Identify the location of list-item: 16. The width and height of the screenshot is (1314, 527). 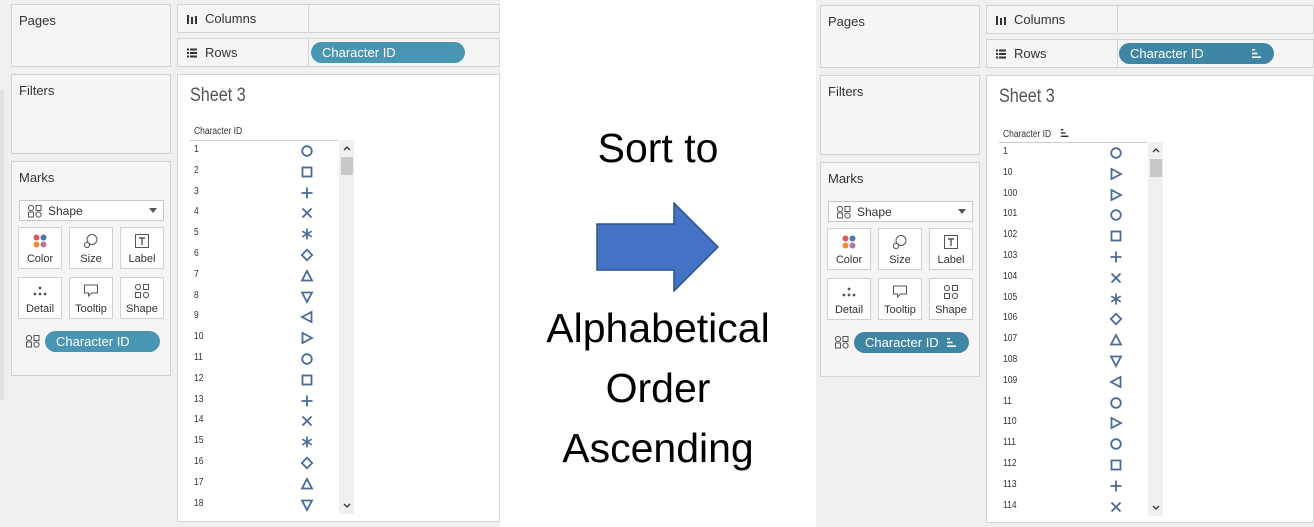
(264, 463).